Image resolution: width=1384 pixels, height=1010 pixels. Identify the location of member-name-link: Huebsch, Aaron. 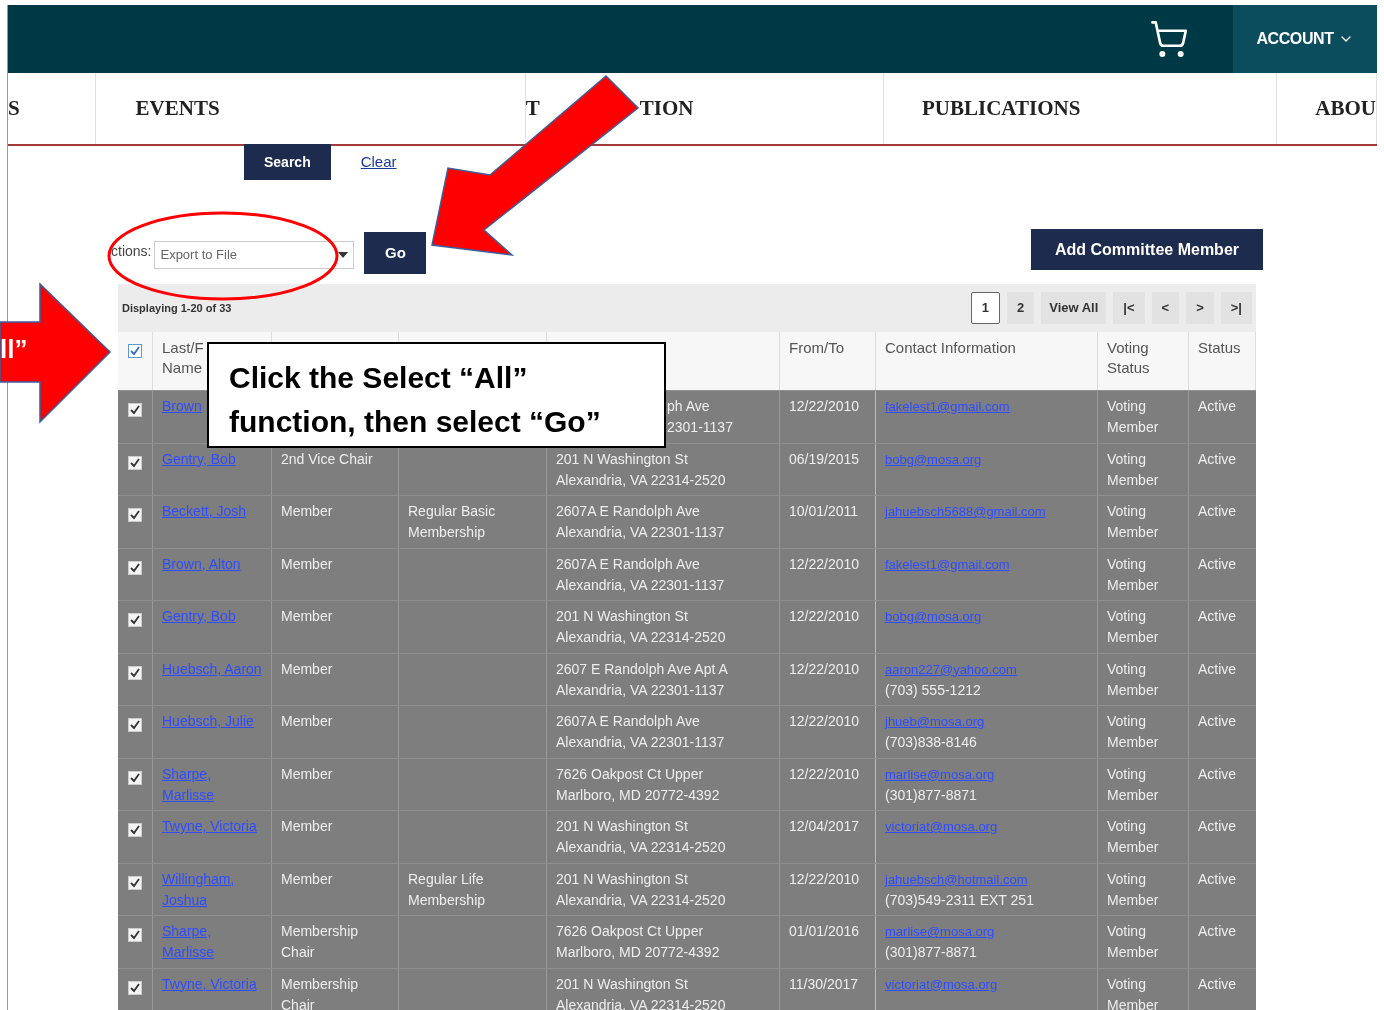
(212, 669).